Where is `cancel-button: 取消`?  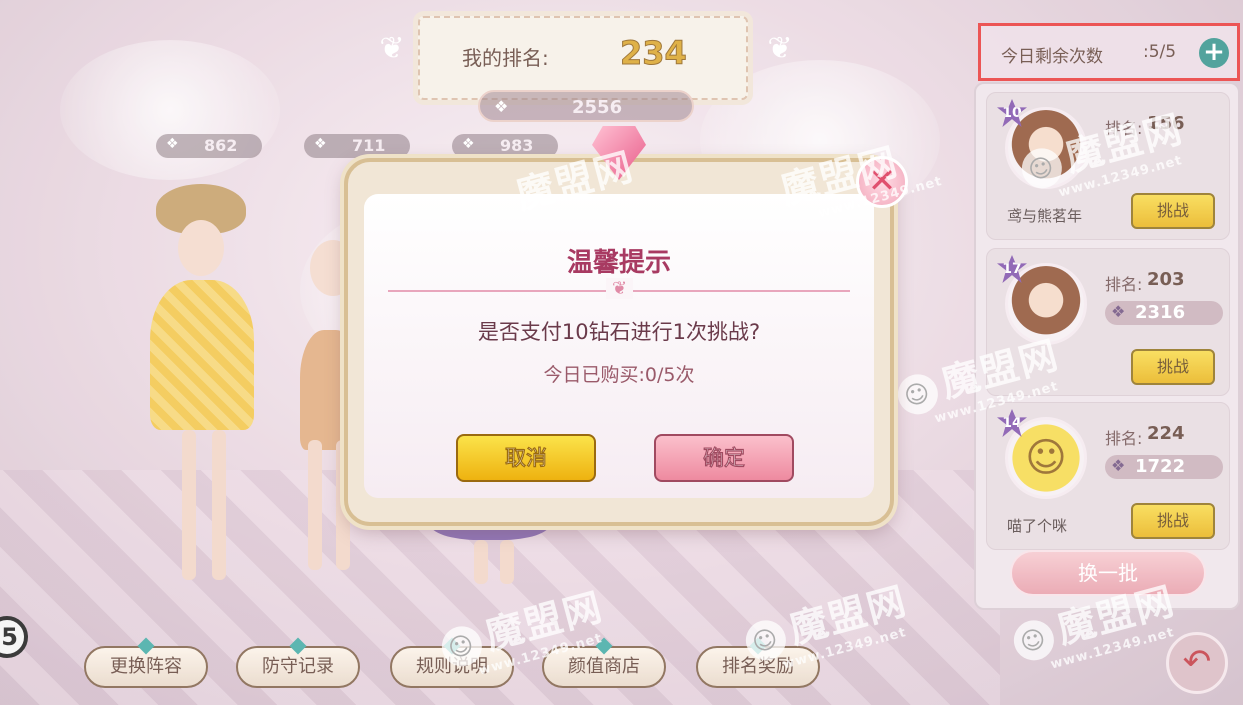
cancel-button: 取消 is located at coordinates (526, 458).